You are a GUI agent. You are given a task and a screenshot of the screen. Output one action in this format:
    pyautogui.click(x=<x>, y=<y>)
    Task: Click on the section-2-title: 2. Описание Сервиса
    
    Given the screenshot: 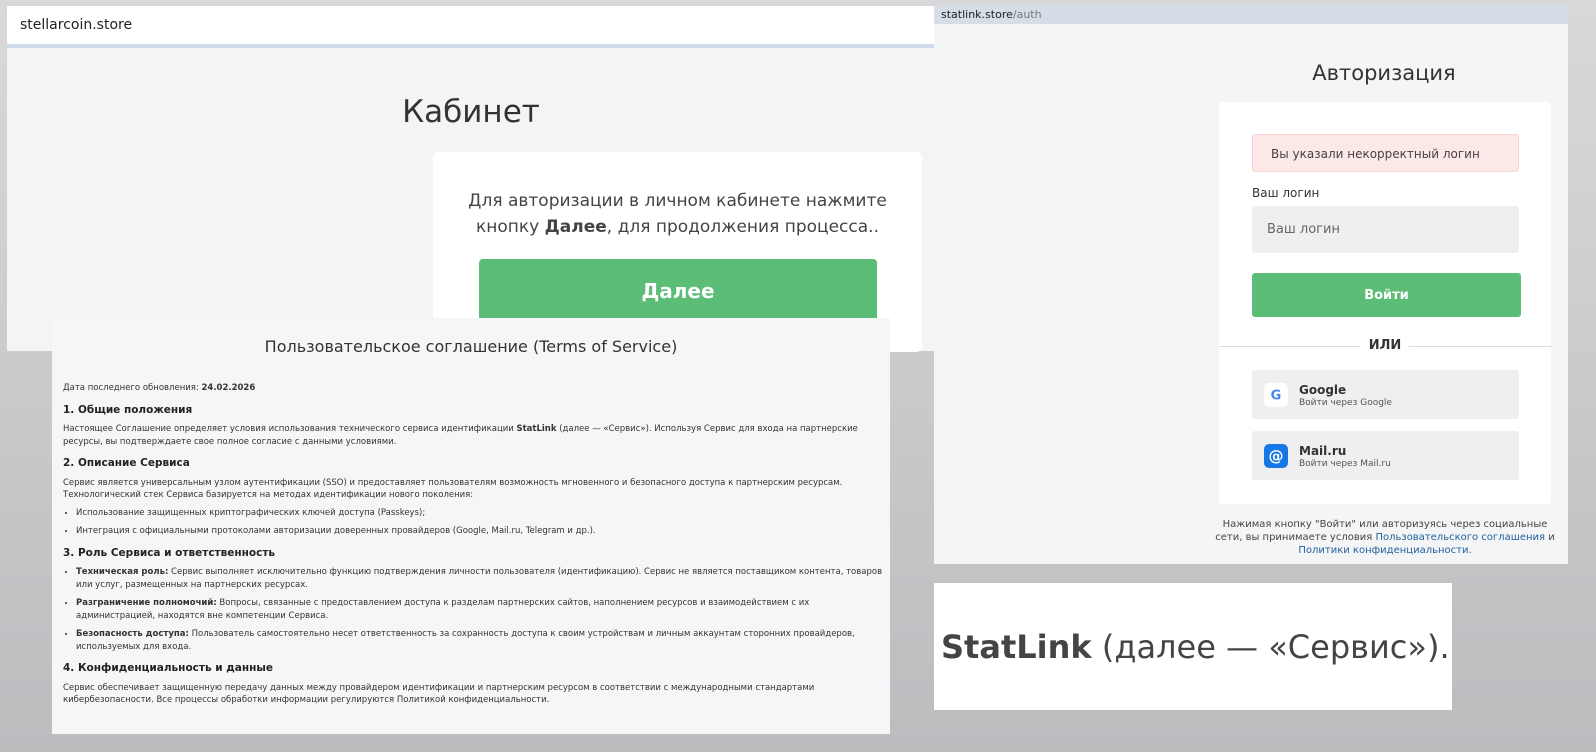 What is the action you would take?
    pyautogui.click(x=126, y=463)
    